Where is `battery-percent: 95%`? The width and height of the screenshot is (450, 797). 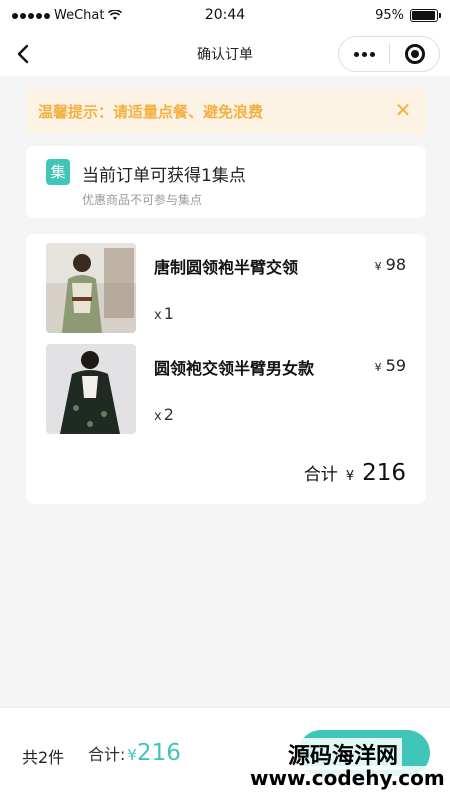
battery-percent: 95% is located at coordinates (389, 15).